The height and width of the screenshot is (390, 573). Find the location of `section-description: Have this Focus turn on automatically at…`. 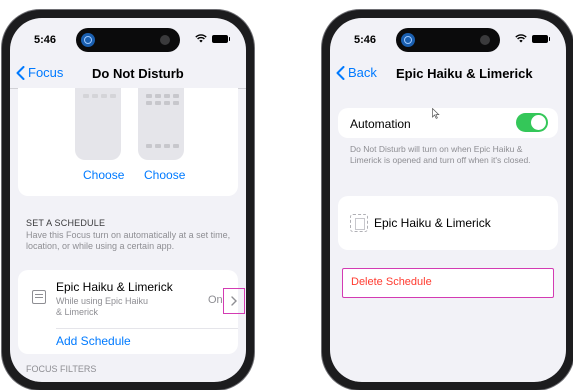

section-description: Have this Focus turn on automatically at… is located at coordinates (128, 240).